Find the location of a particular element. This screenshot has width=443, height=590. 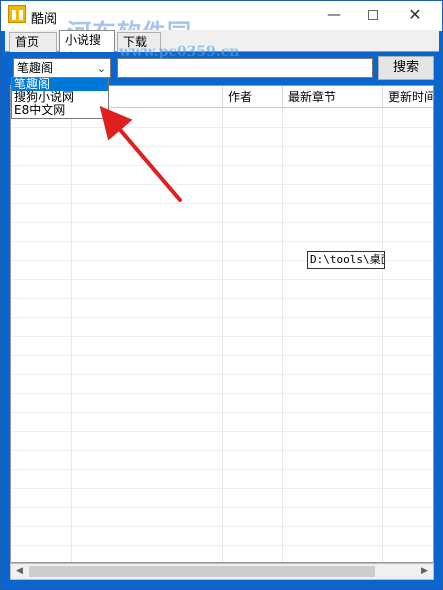

app-icon is located at coordinates (17, 14).